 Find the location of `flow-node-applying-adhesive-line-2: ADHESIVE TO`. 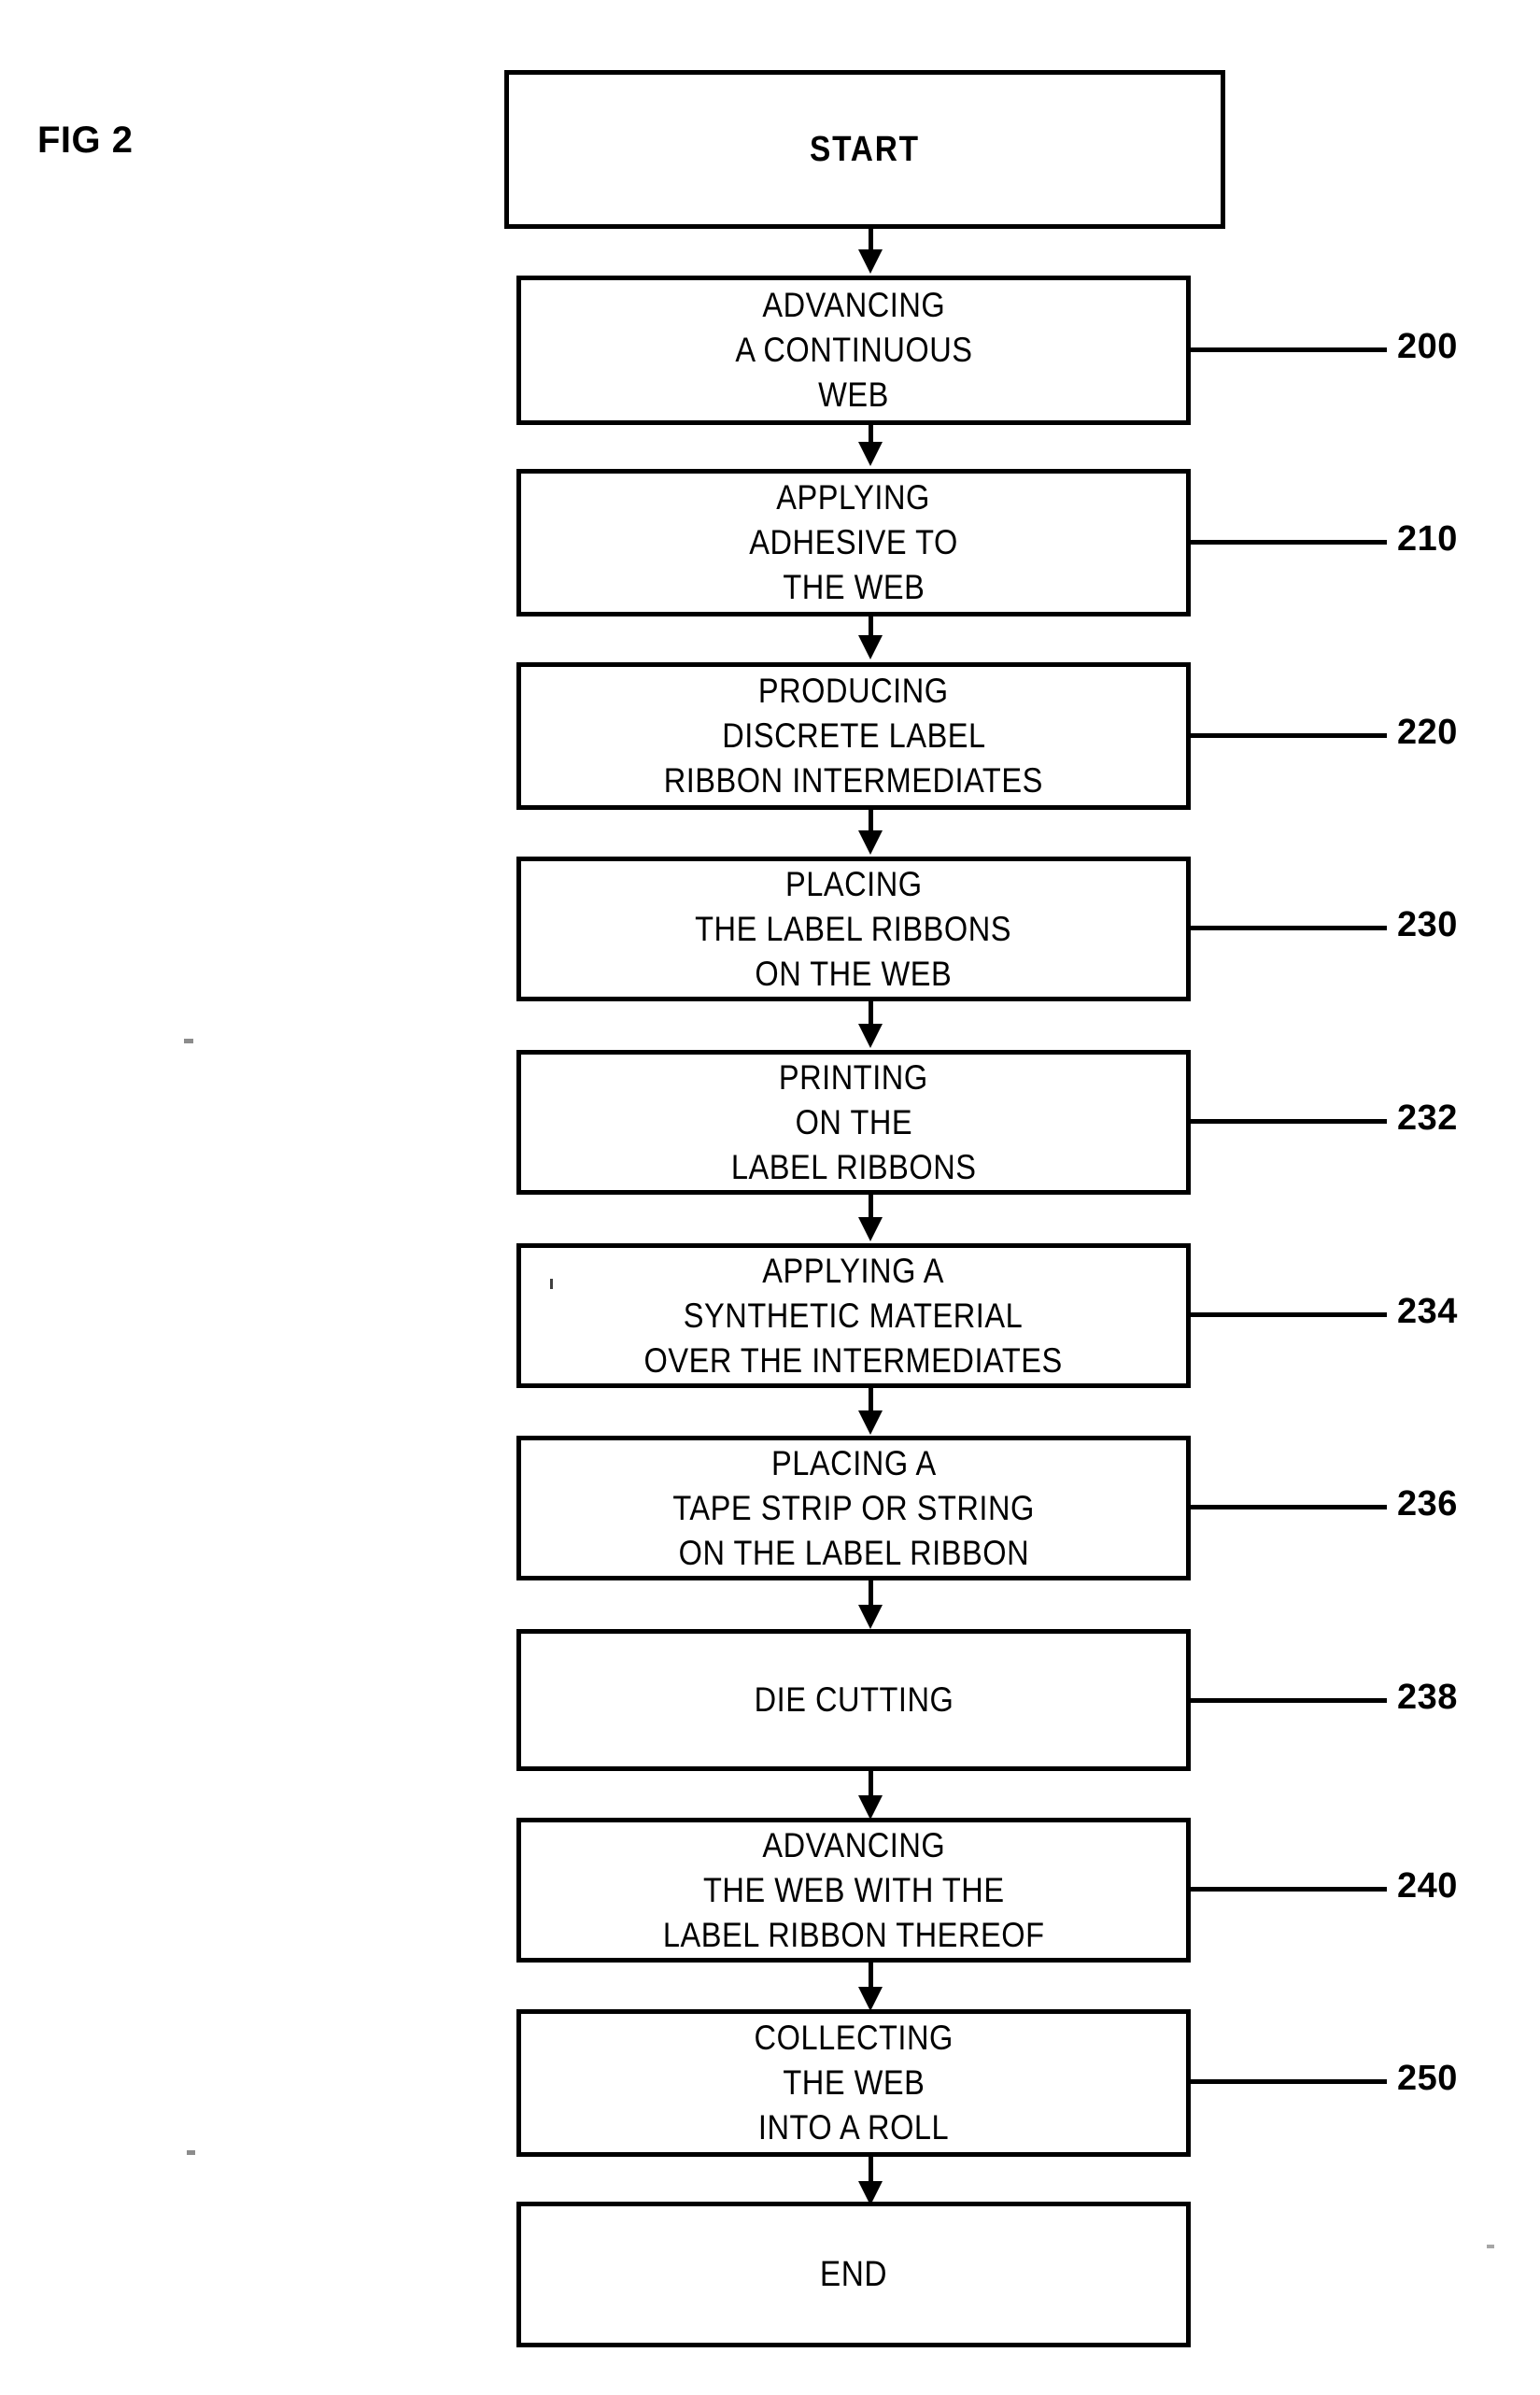

flow-node-applying-adhesive-line-2: ADHESIVE TO is located at coordinates (853, 542).